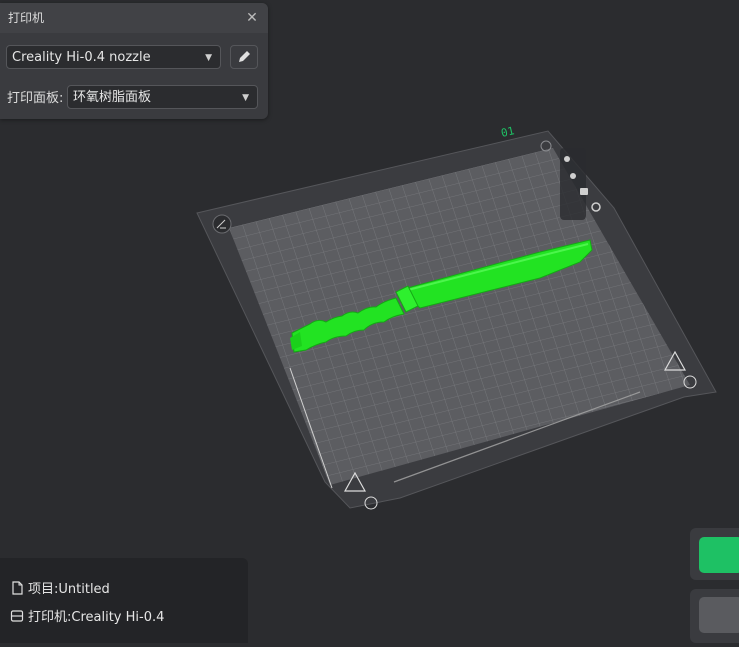  Describe the element at coordinates (17, 587) in the screenshot. I see `file-icon` at that location.